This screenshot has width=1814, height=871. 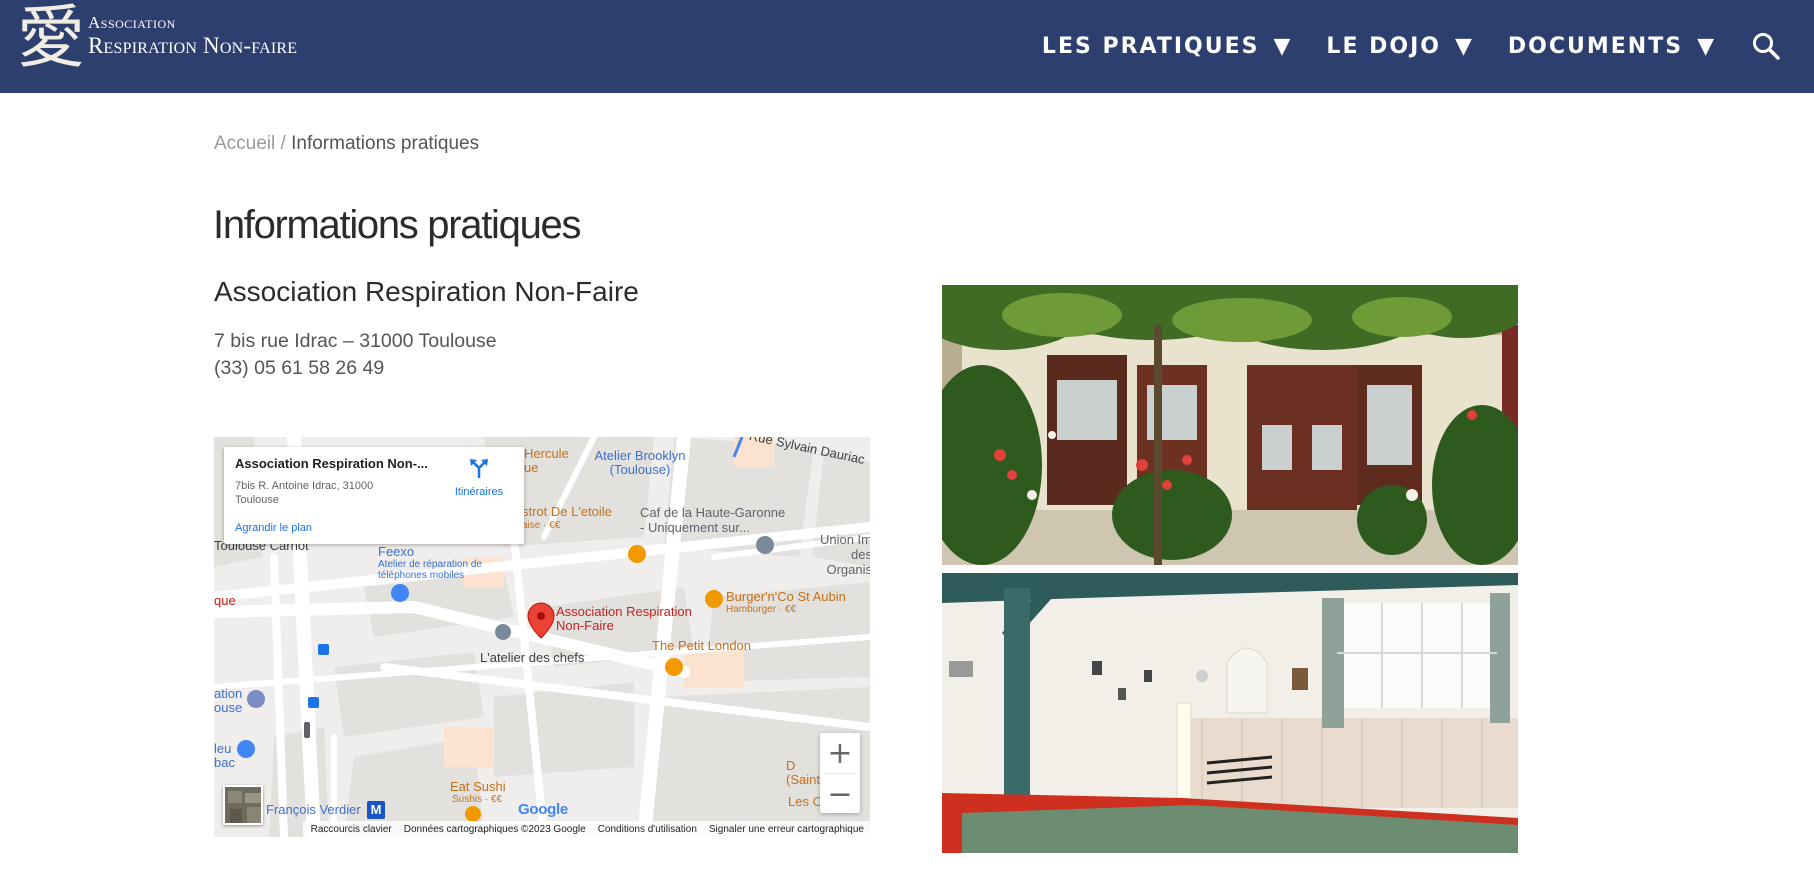 What do you see at coordinates (397, 225) in the screenshot?
I see `page-title: Informations pratiques` at bounding box center [397, 225].